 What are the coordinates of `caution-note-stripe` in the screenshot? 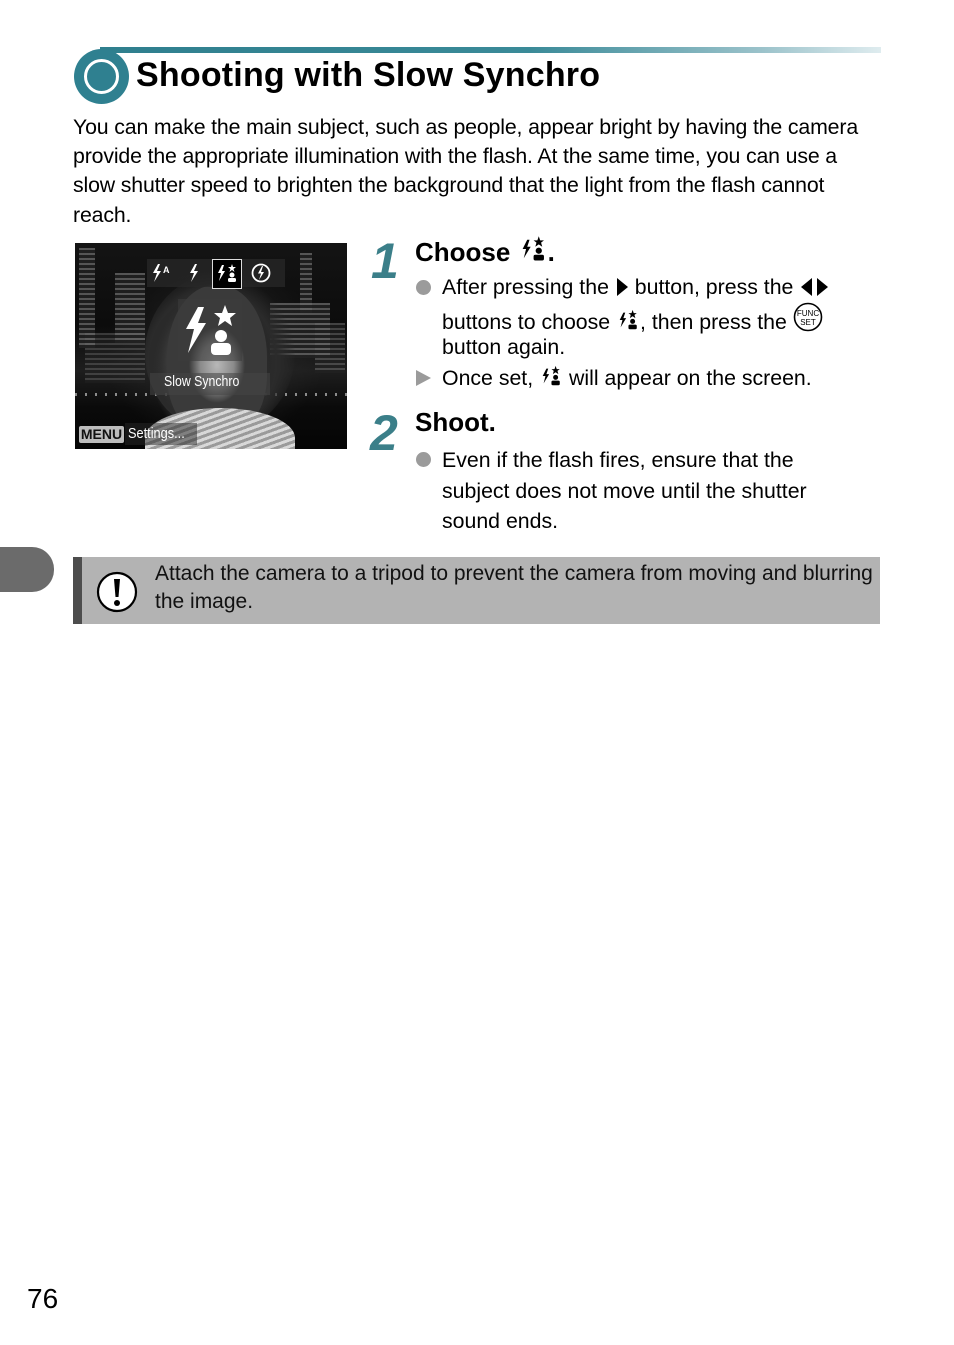 It's located at (77, 590).